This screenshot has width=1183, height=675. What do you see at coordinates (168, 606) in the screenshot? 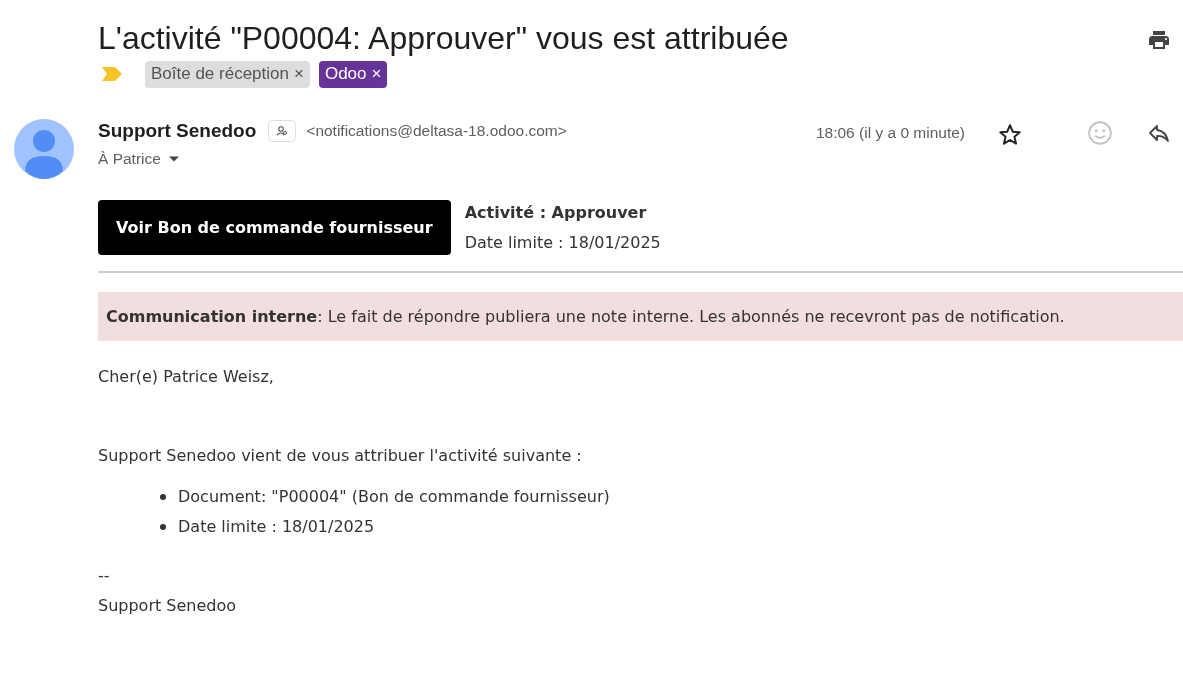
I see `signature: Support Senedoo` at bounding box center [168, 606].